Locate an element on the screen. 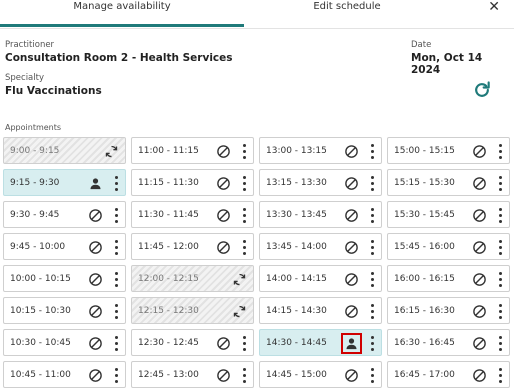 The image size is (514, 388). appointment-slot: 15:00 - 15:15 is located at coordinates (448, 150).